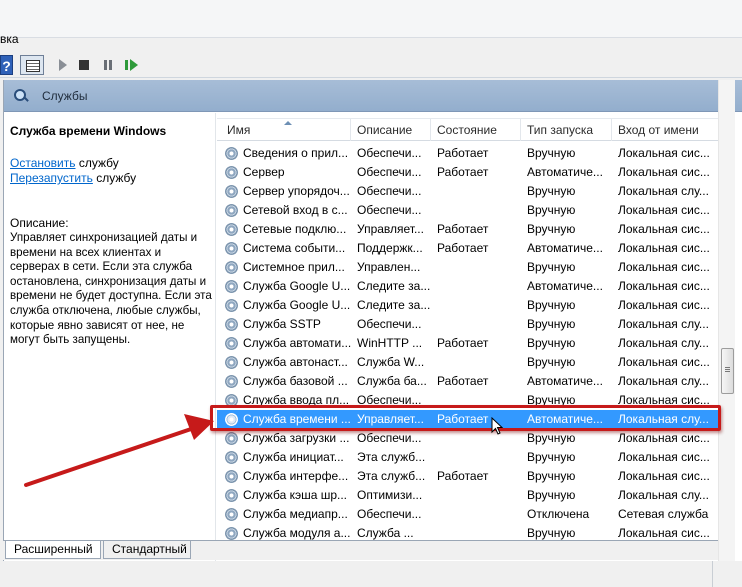 The image size is (742, 587). What do you see at coordinates (497, 426) in the screenshot?
I see `mouse-cursor-icon` at bounding box center [497, 426].